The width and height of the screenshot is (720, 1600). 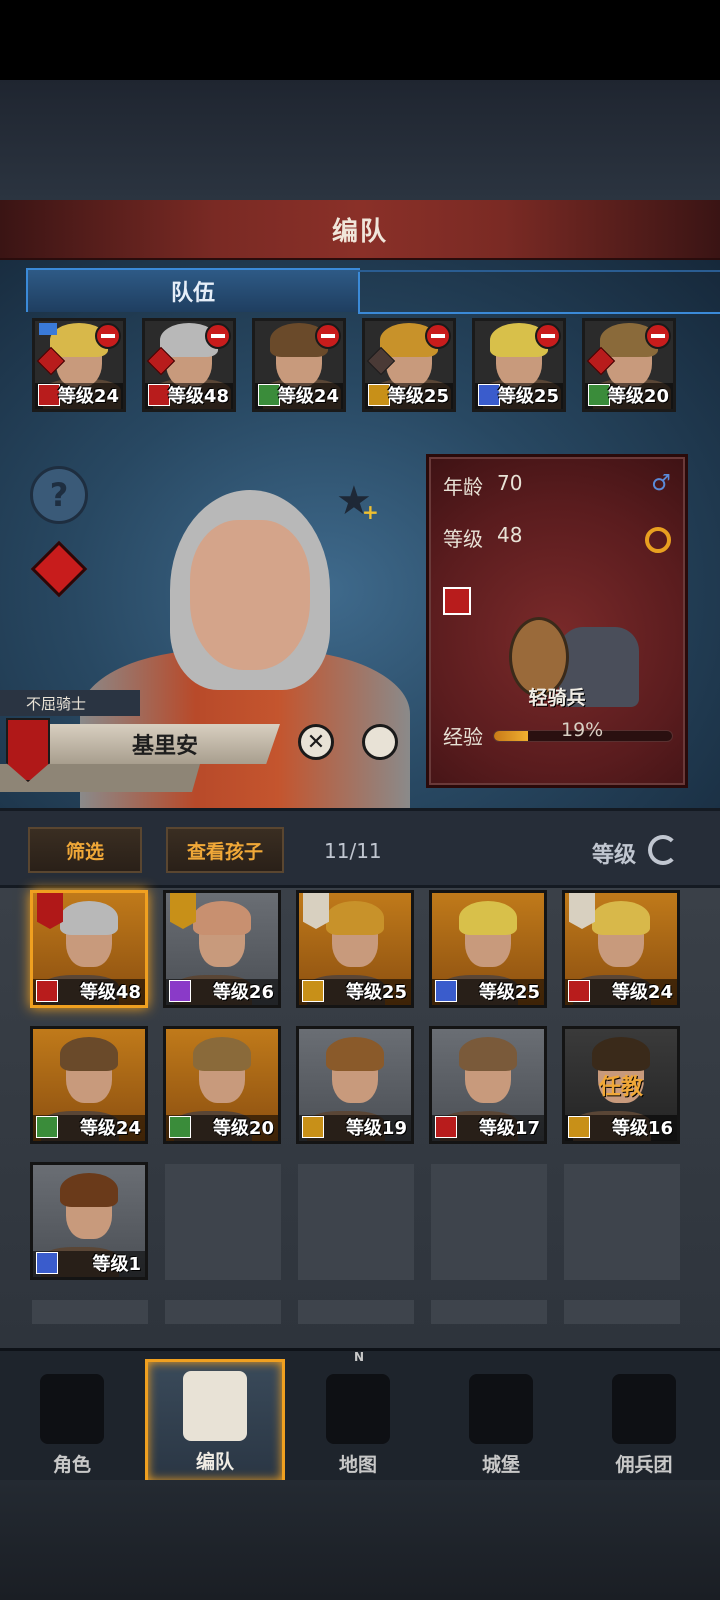 I want to click on question-icon: ?, so click(x=59, y=495).